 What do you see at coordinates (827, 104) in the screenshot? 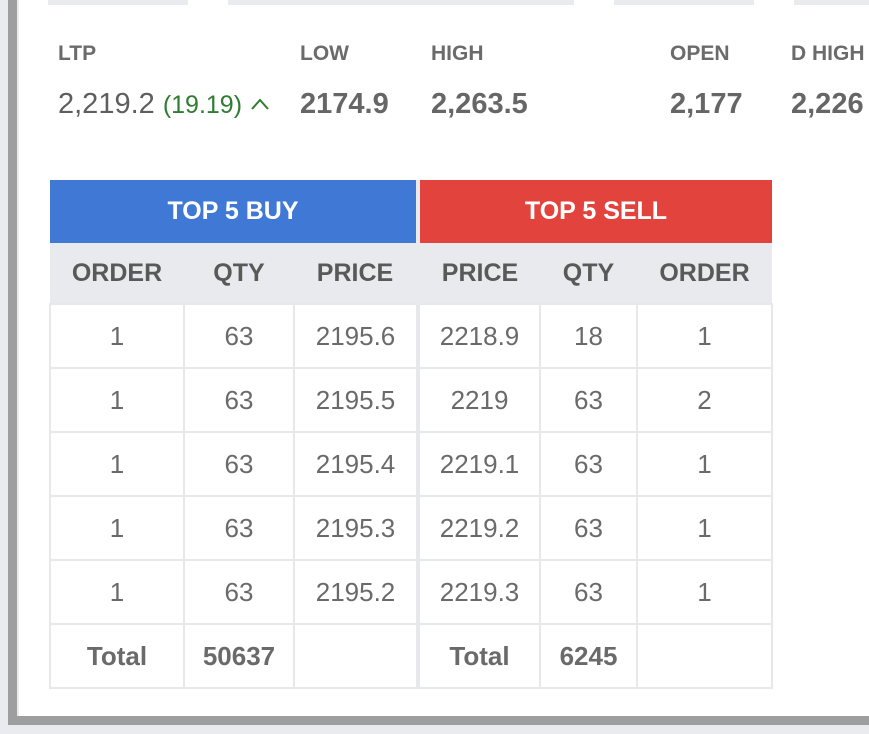
I see `day-high-value: 2,226` at bounding box center [827, 104].